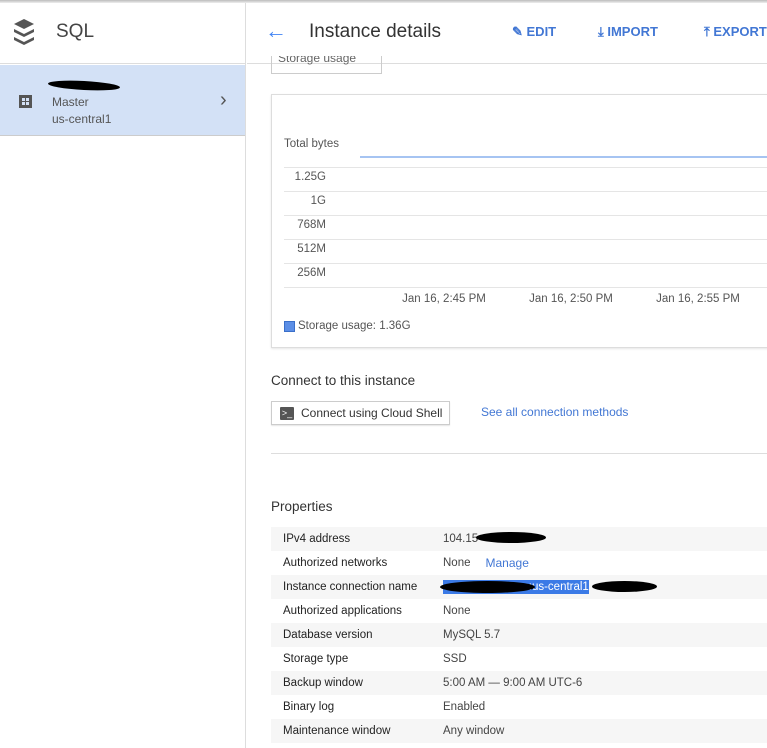  Describe the element at coordinates (519, 611) in the screenshot. I see `property-row: Authorized applications None` at that location.